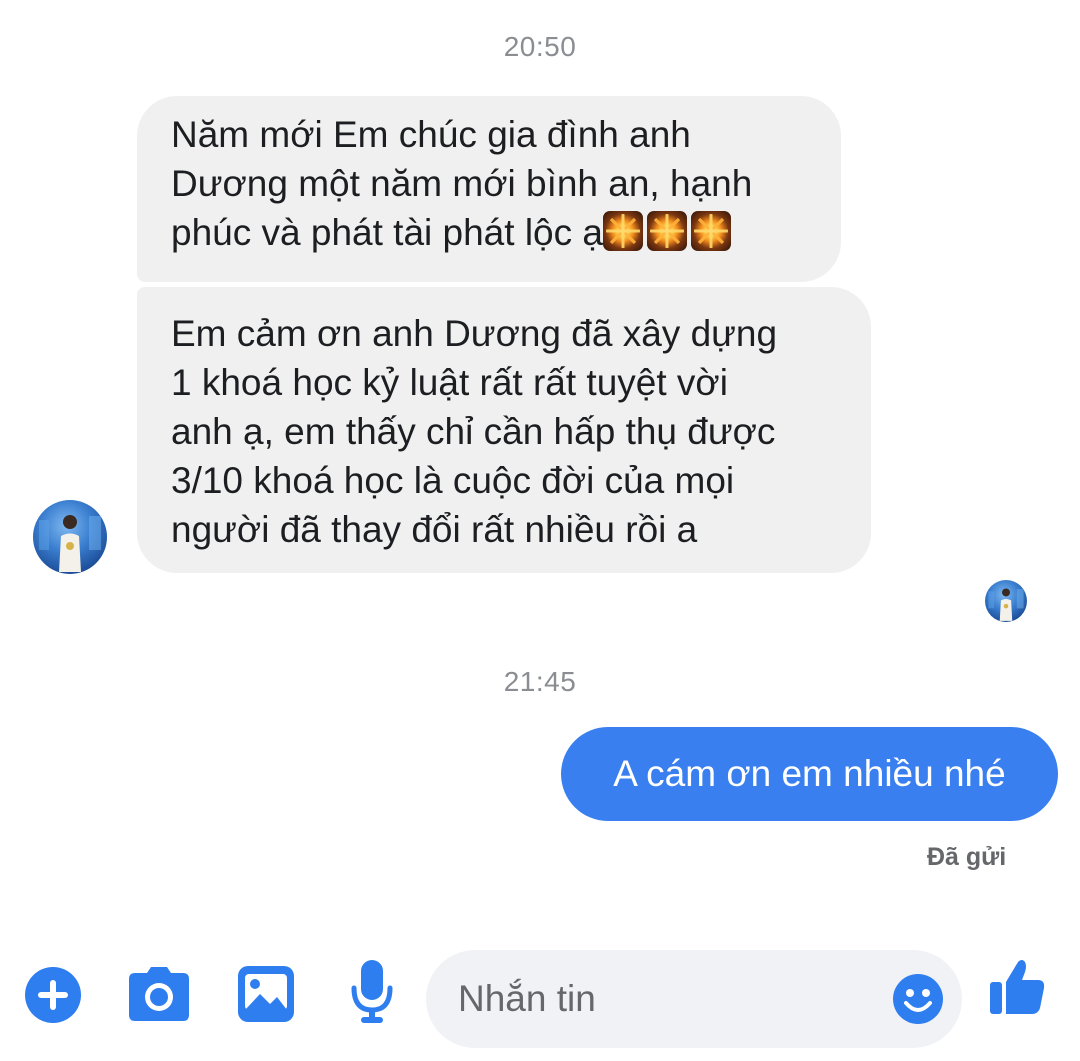 The image size is (1080, 1061). What do you see at coordinates (540, 681) in the screenshot?
I see `timestamp-2: 21:45` at bounding box center [540, 681].